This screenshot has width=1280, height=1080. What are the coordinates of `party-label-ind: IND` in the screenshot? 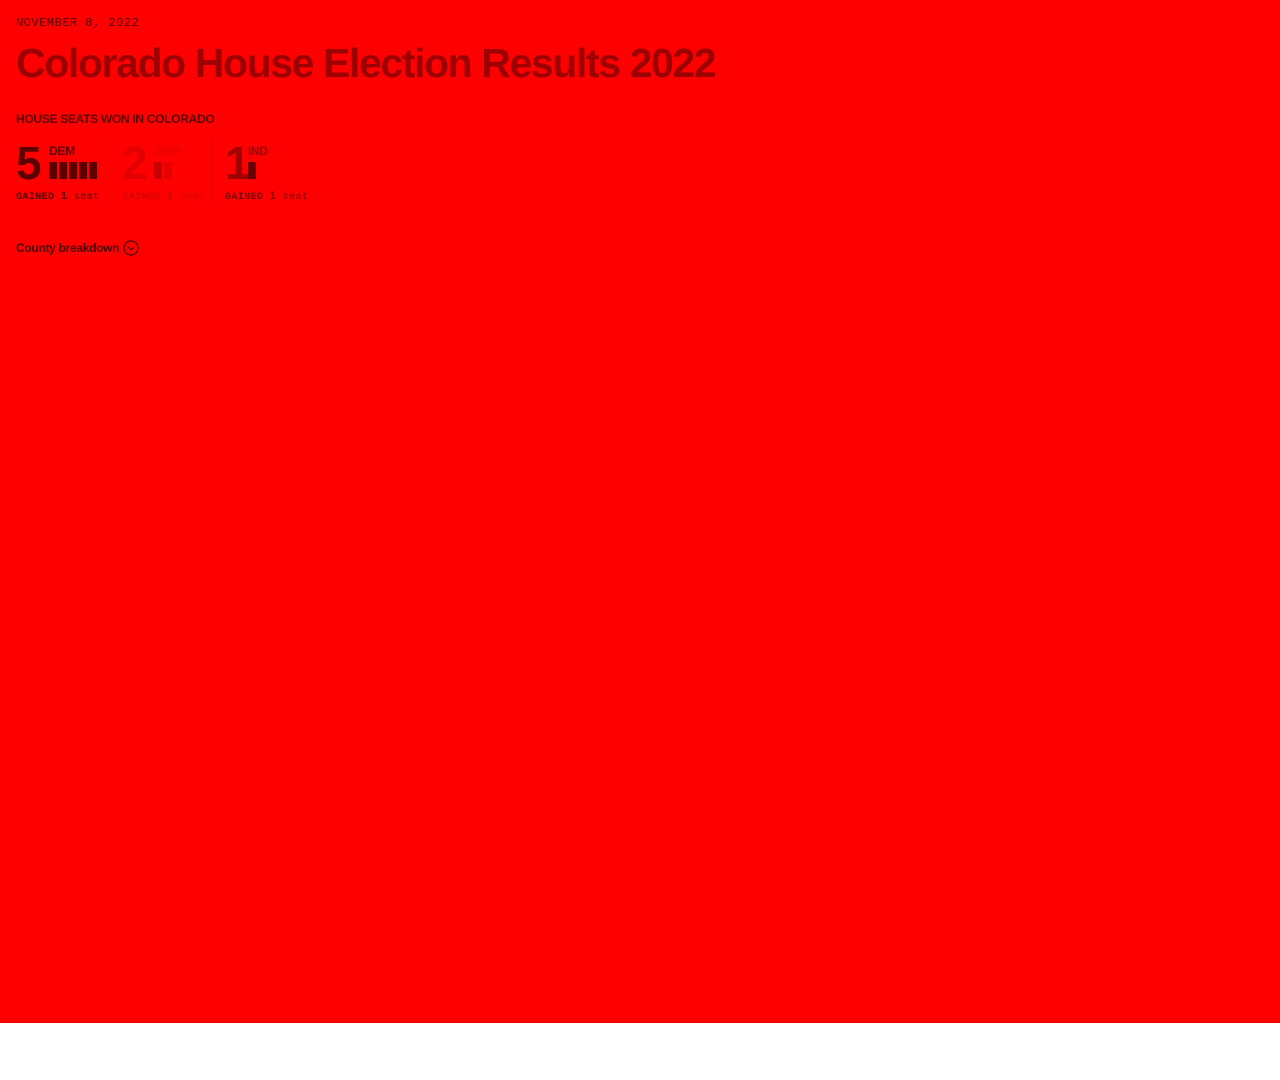 It's located at (258, 151).